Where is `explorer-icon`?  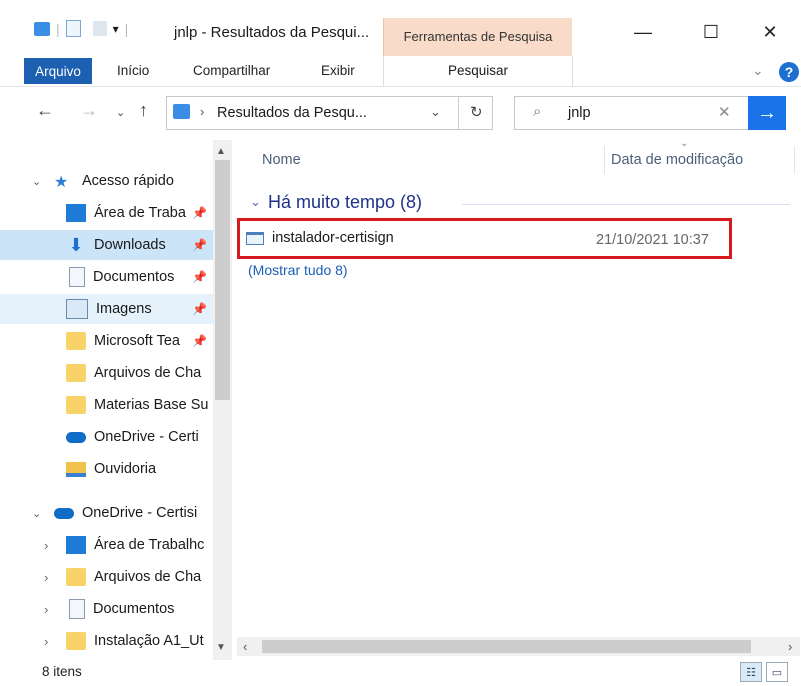
explorer-icon is located at coordinates (42, 28).